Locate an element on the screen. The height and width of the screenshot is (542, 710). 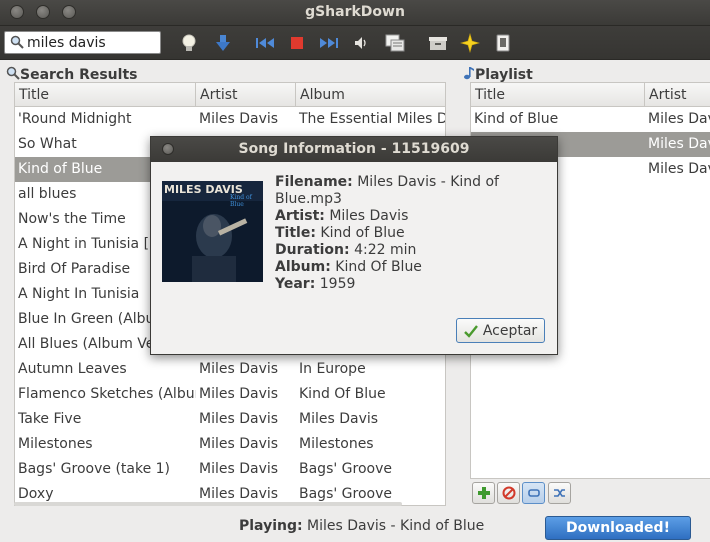
next-button is located at coordinates (329, 43).